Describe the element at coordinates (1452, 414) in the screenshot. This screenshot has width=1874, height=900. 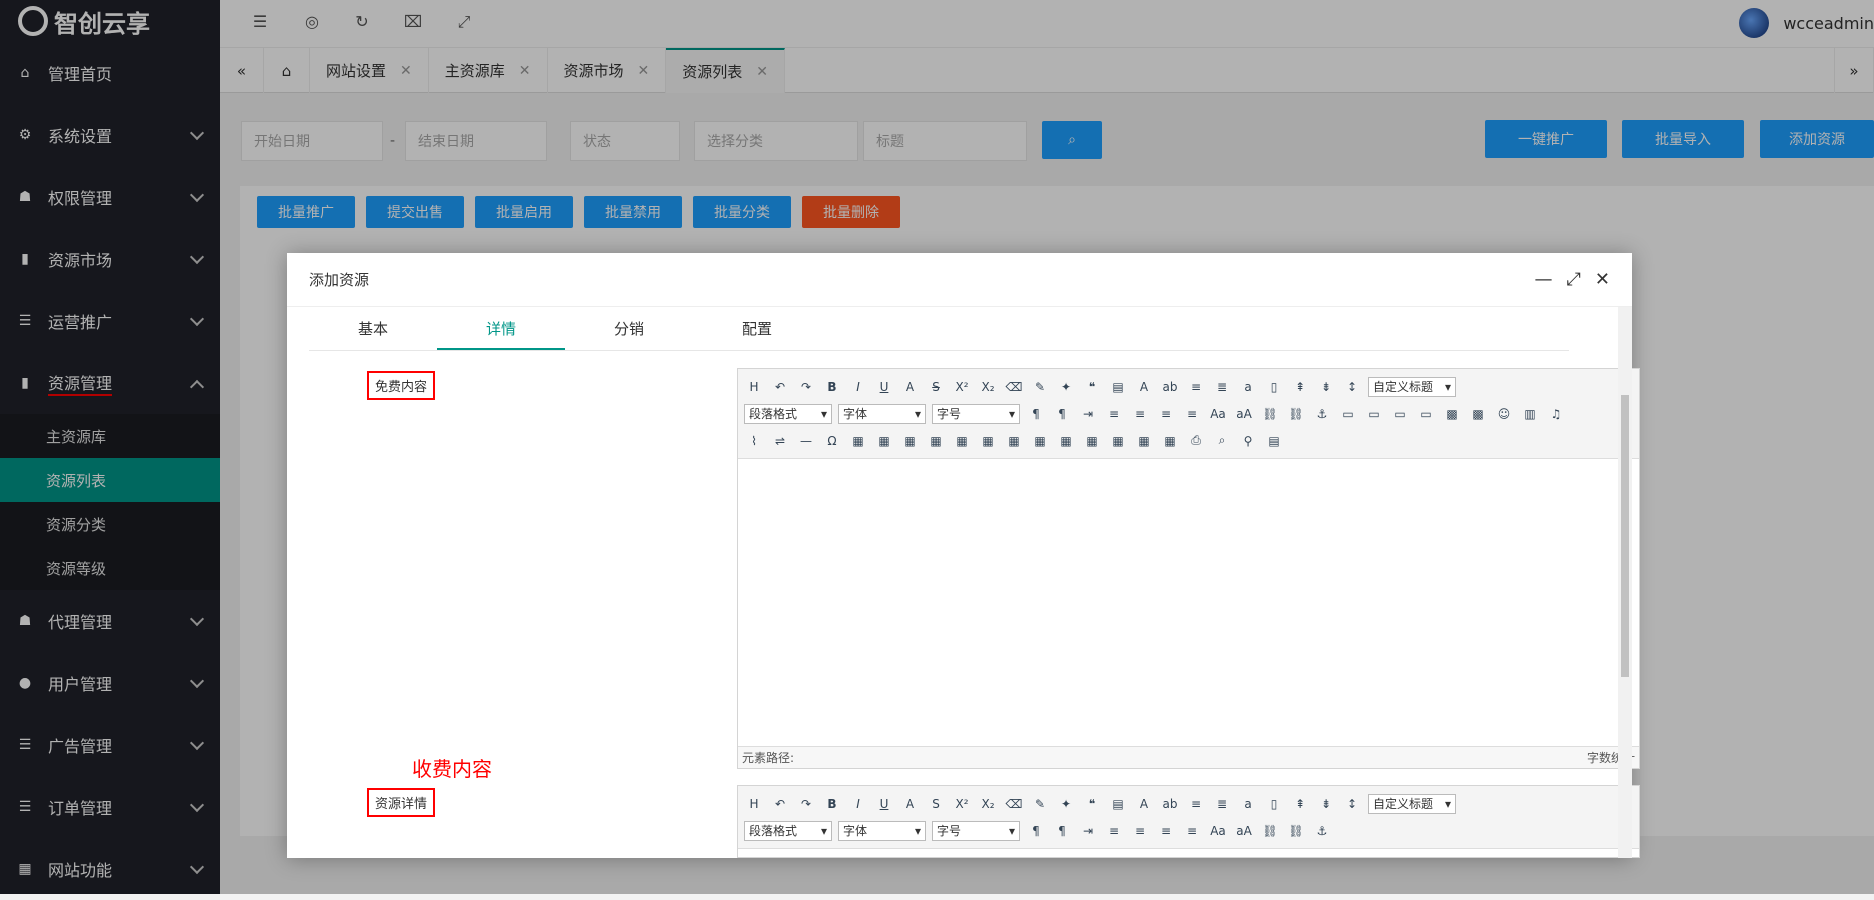
I see `simple-upload-icon: ▩` at that location.